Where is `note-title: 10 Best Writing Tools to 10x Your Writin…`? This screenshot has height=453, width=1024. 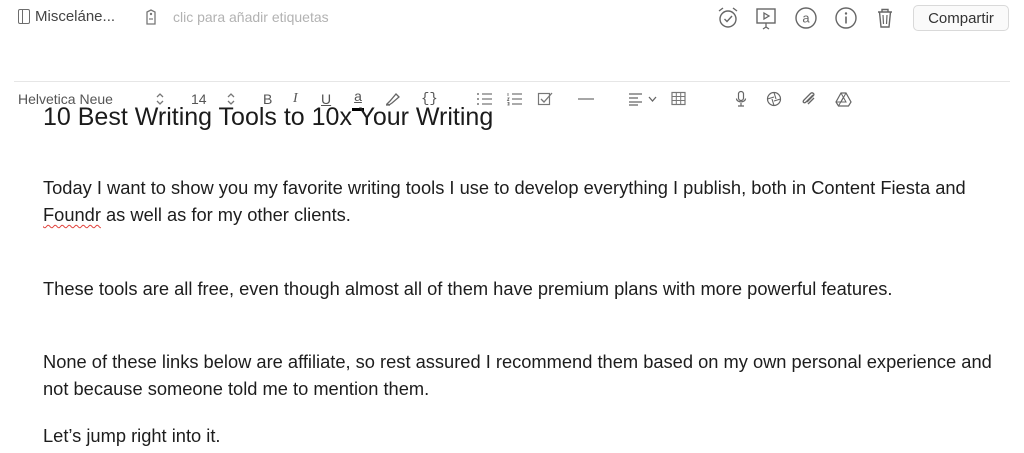
note-title: 10 Best Writing Tools to 10x Your Writin… is located at coordinates (523, 117).